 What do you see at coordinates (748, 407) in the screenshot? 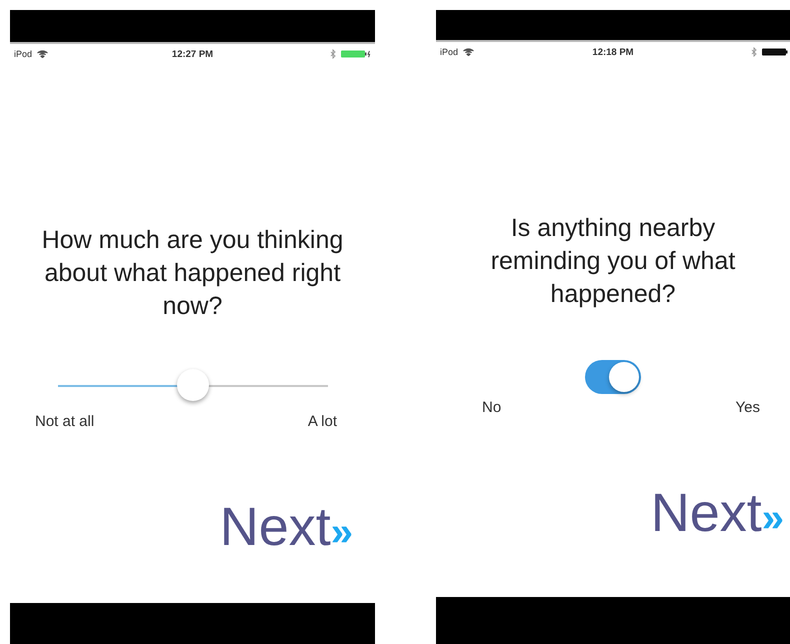
I see `max-label: Yes` at bounding box center [748, 407].